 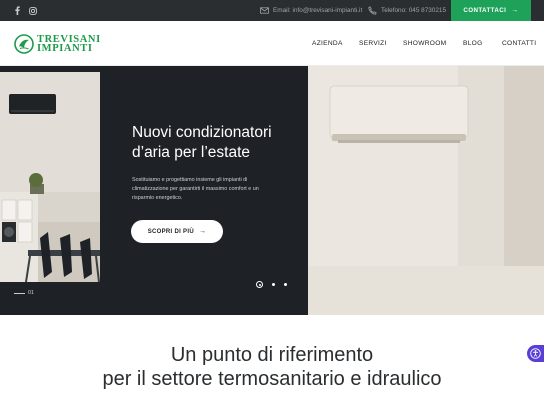 I want to click on accessibility-button, so click(x=535, y=353).